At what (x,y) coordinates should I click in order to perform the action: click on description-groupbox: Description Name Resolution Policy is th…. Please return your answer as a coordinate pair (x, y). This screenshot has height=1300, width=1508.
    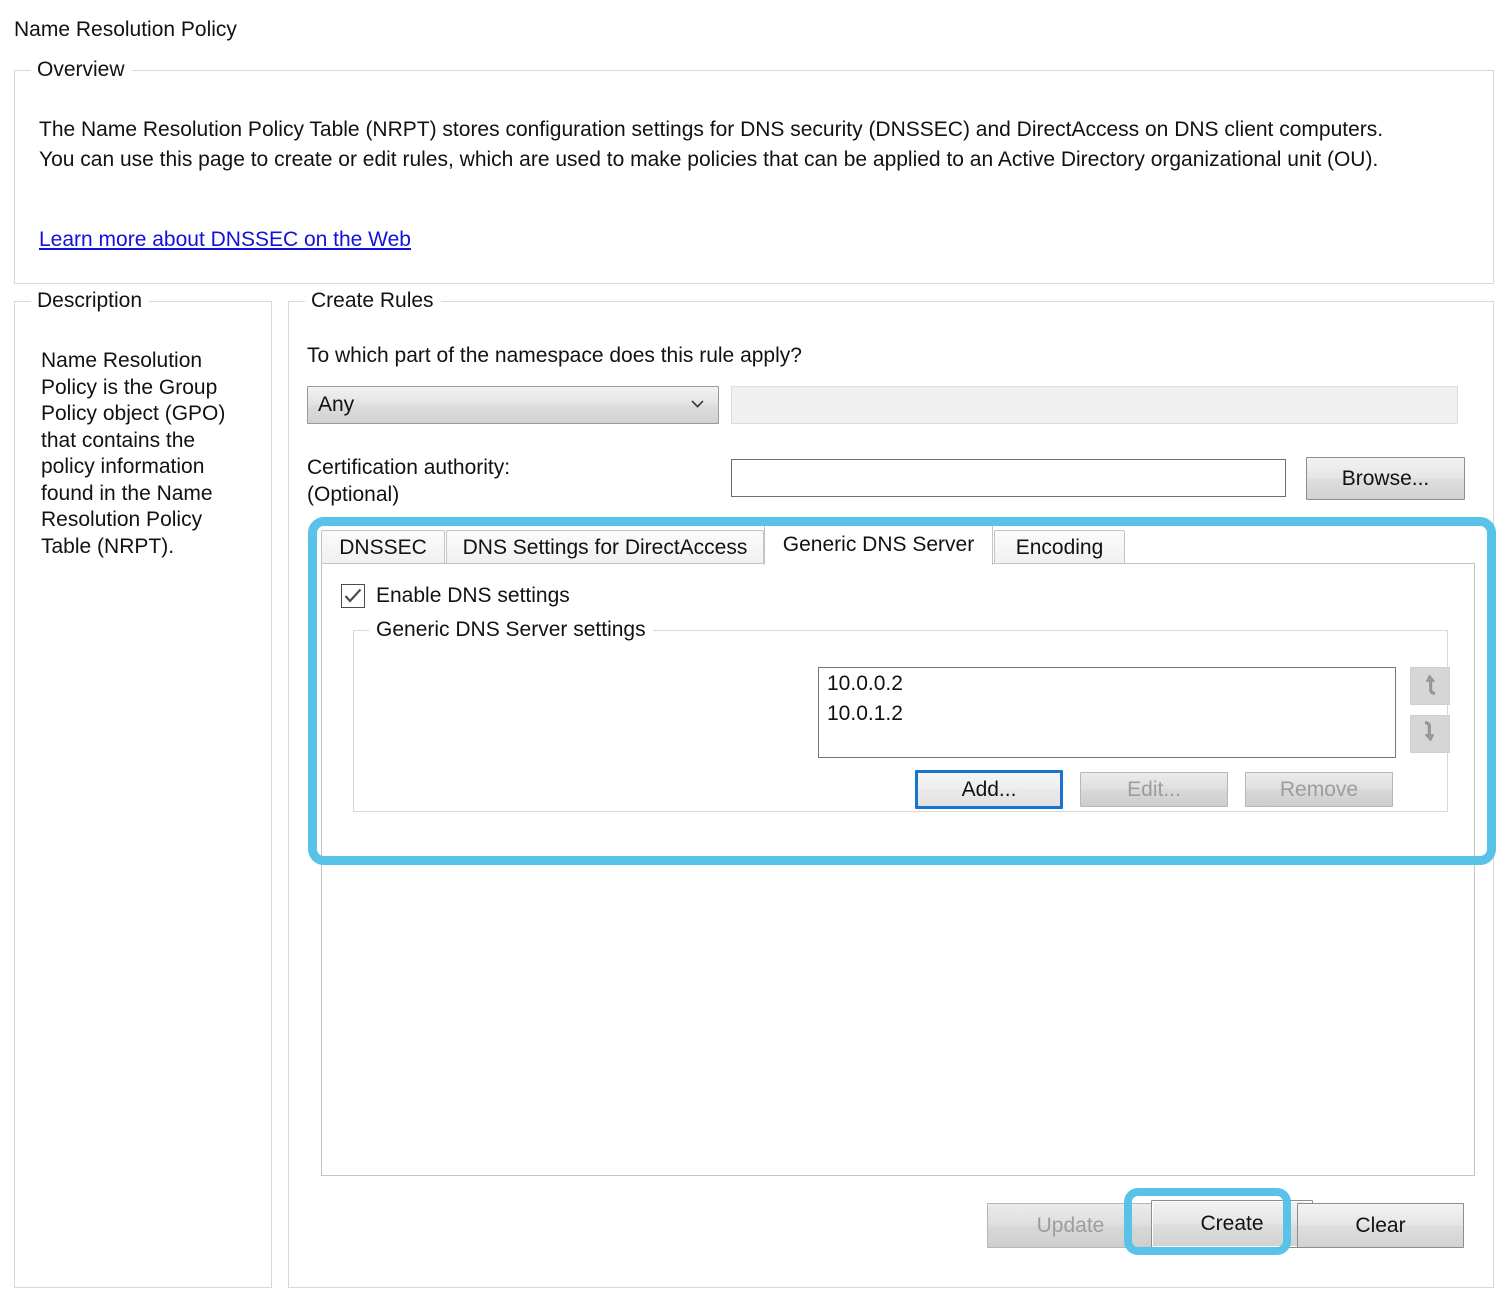
    Looking at the image, I should click on (143, 788).